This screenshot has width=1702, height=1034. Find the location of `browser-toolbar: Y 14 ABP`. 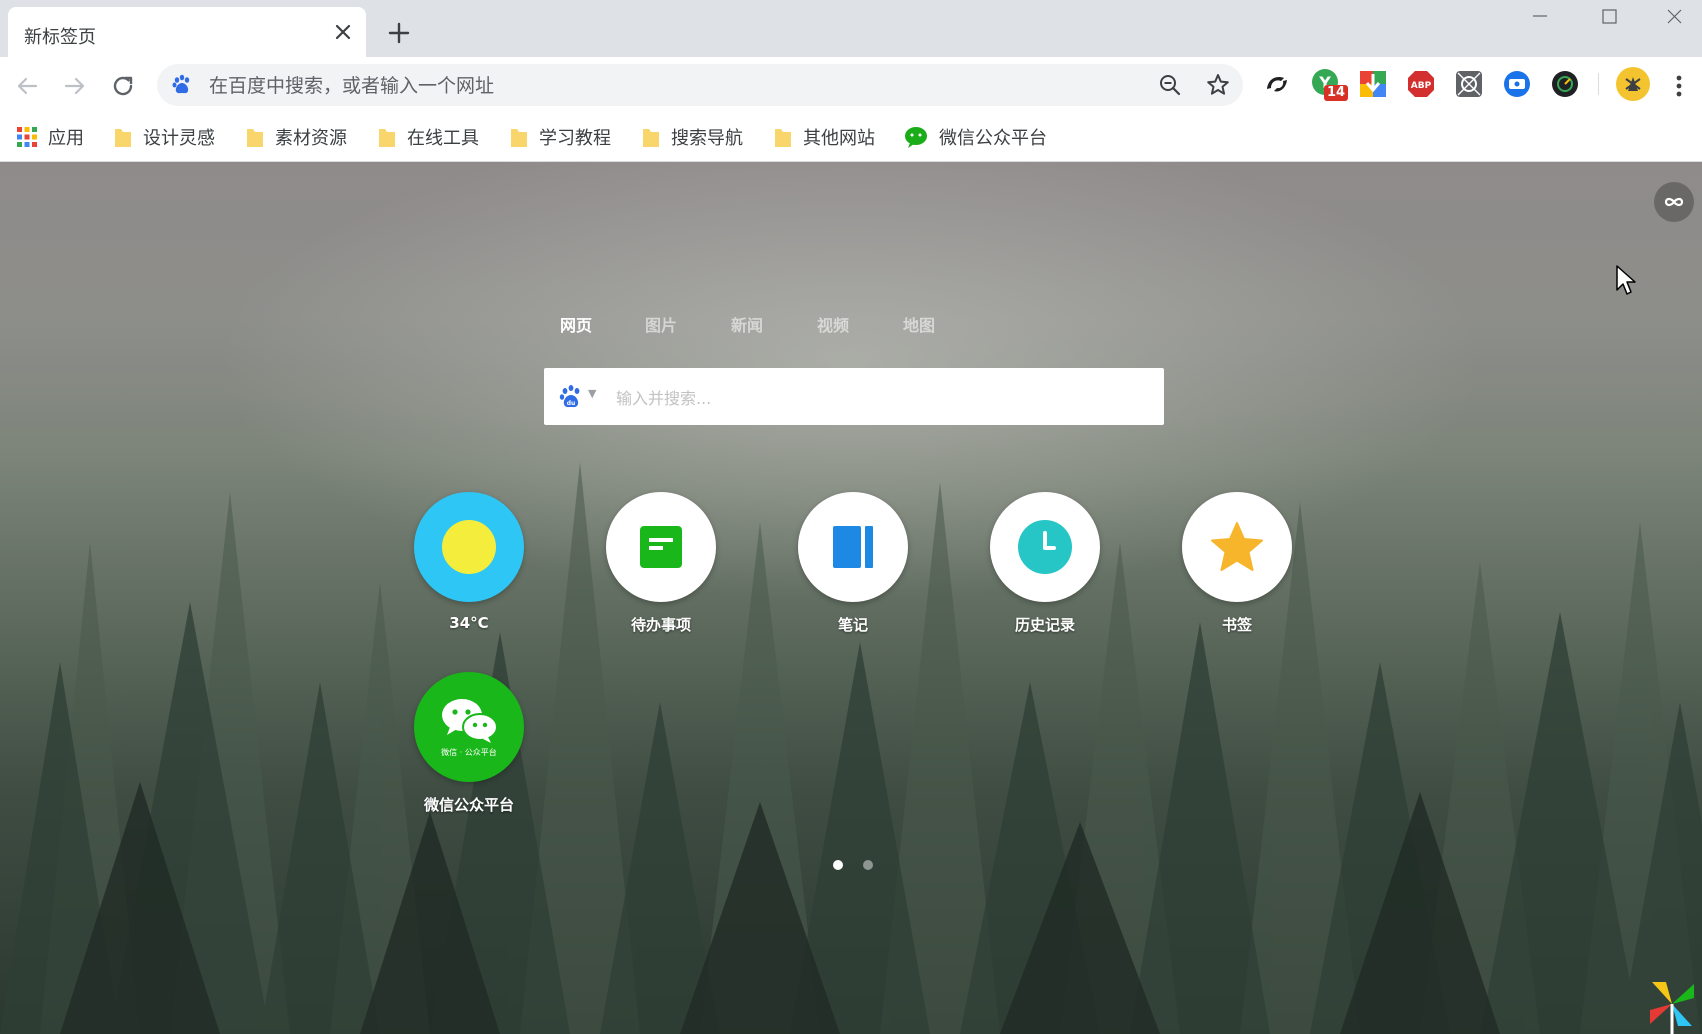

browser-toolbar: Y 14 ABP is located at coordinates (851, 85).